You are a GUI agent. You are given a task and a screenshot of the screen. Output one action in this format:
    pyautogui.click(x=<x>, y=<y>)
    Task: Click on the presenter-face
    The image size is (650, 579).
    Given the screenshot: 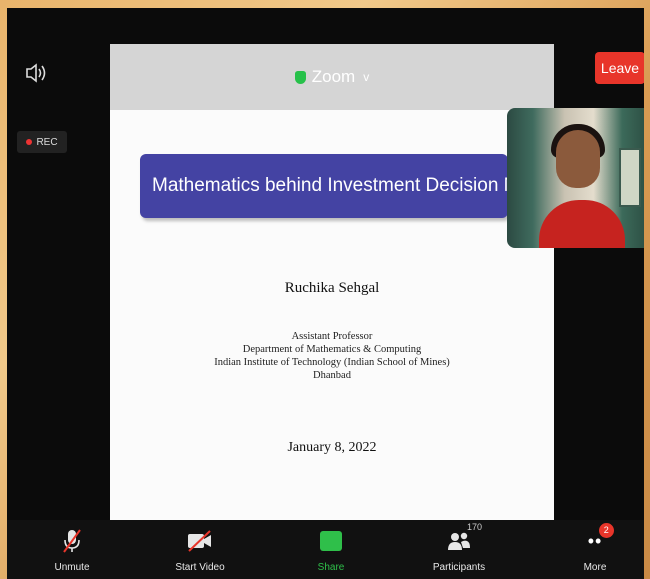 What is the action you would take?
    pyautogui.click(x=578, y=159)
    